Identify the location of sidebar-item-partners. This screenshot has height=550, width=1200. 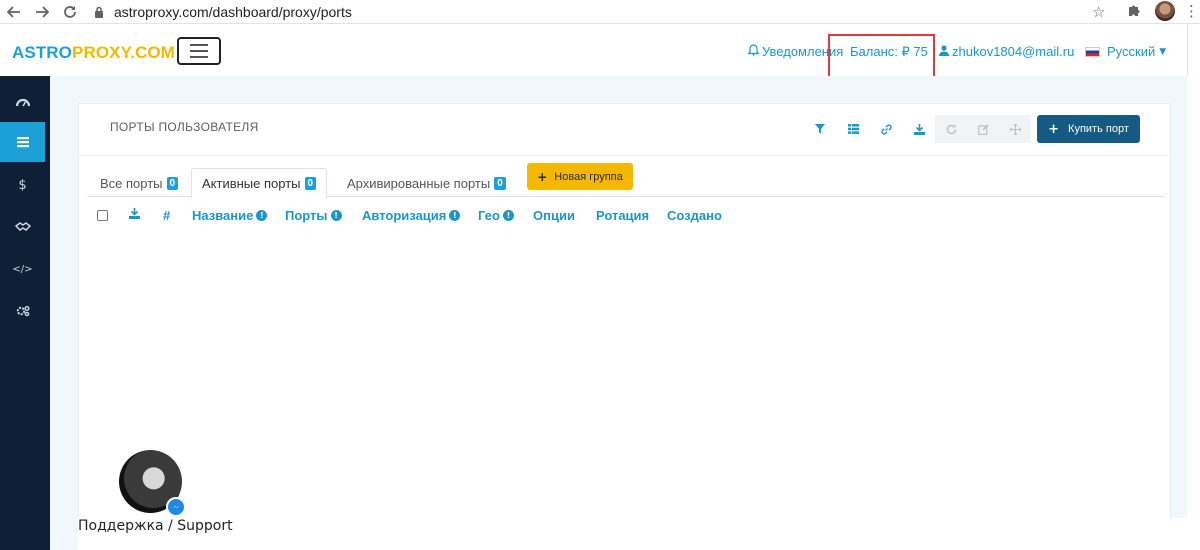
(22, 227).